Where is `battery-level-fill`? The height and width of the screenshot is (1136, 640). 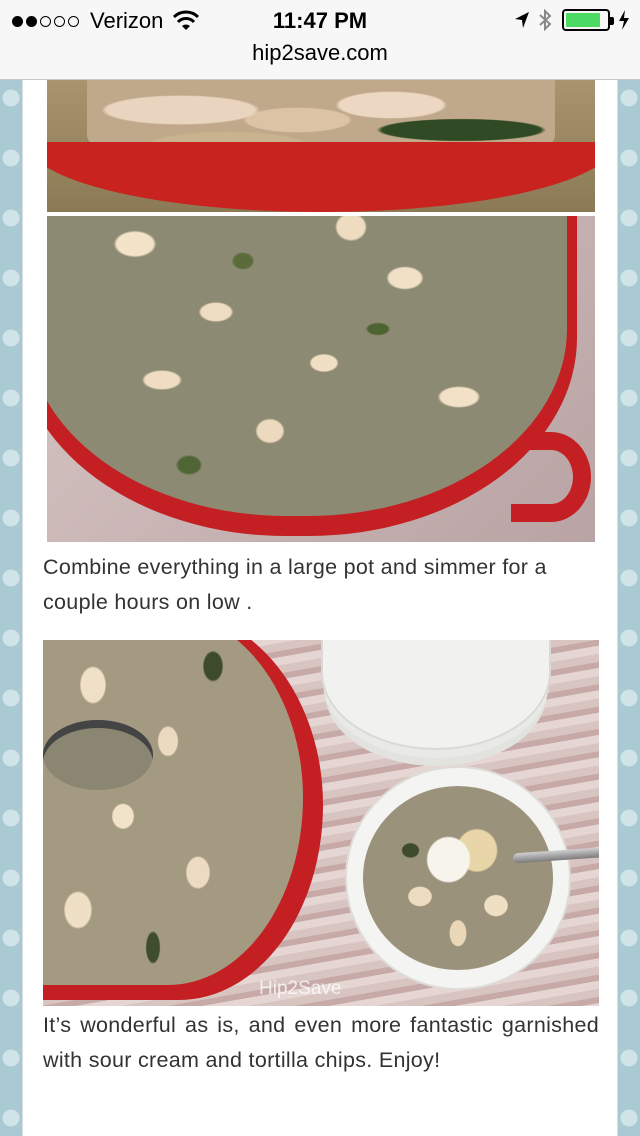 battery-level-fill is located at coordinates (583, 20).